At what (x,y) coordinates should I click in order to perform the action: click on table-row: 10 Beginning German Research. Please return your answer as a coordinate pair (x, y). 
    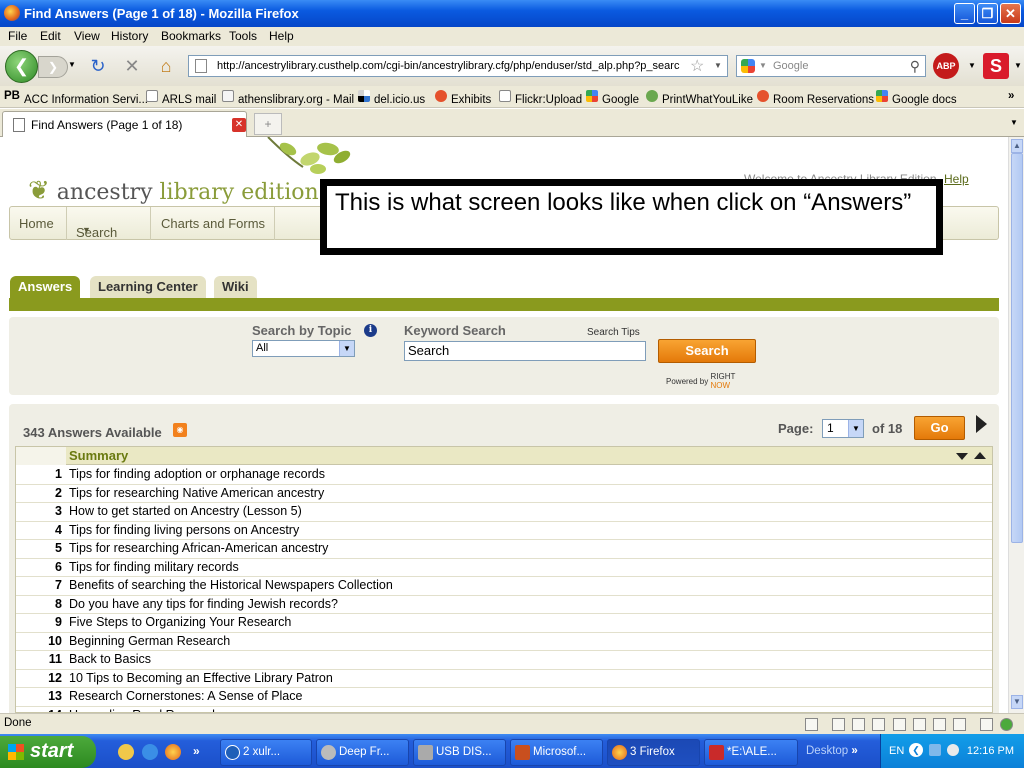
    Looking at the image, I should click on (504, 642).